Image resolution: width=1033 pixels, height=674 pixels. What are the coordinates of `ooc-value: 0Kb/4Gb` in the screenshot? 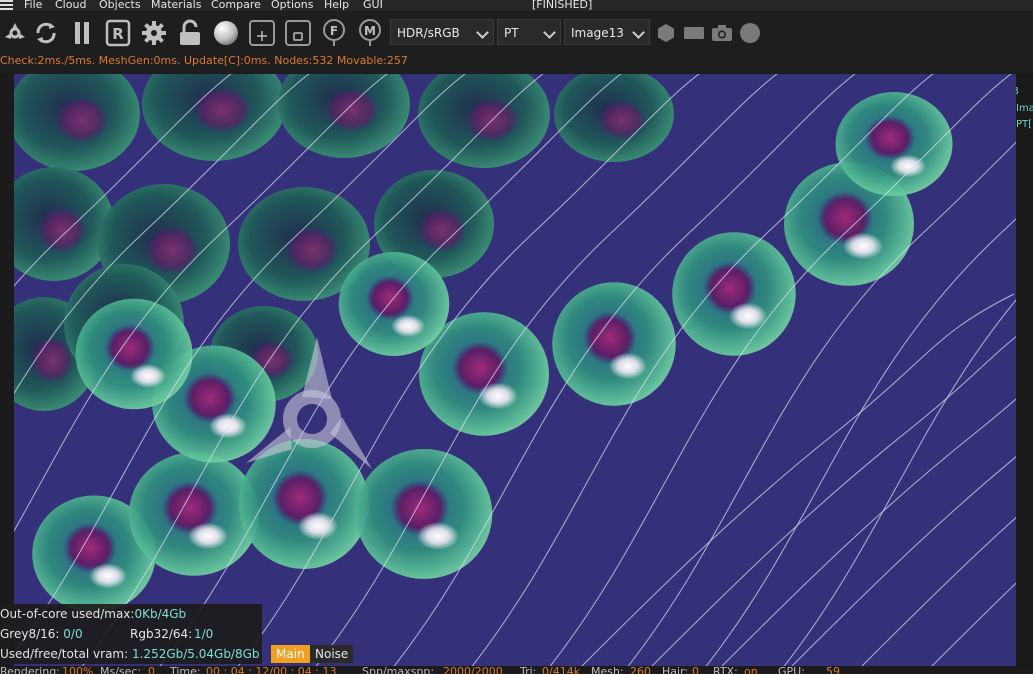 It's located at (160, 614).